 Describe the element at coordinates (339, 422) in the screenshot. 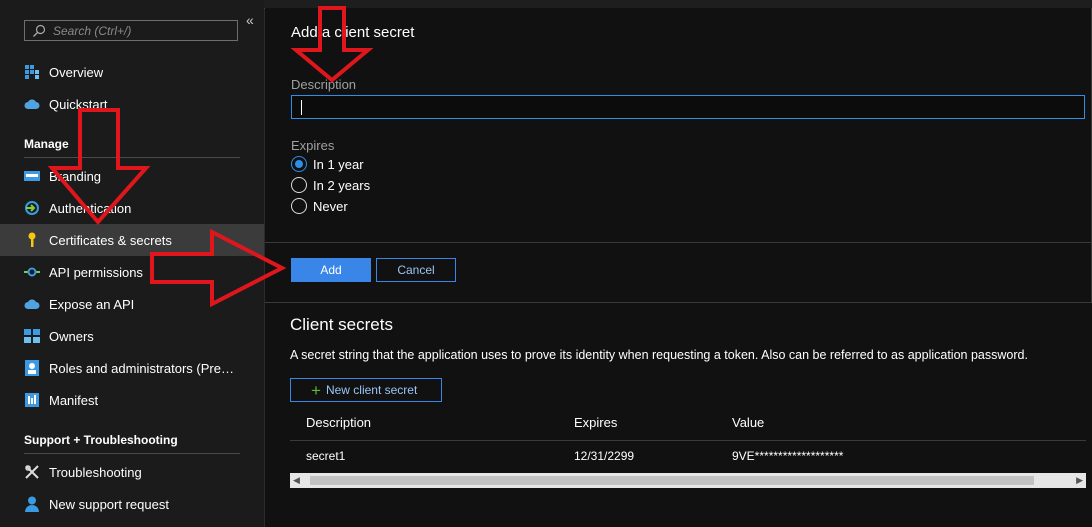

I see `column-header-description: Description` at that location.